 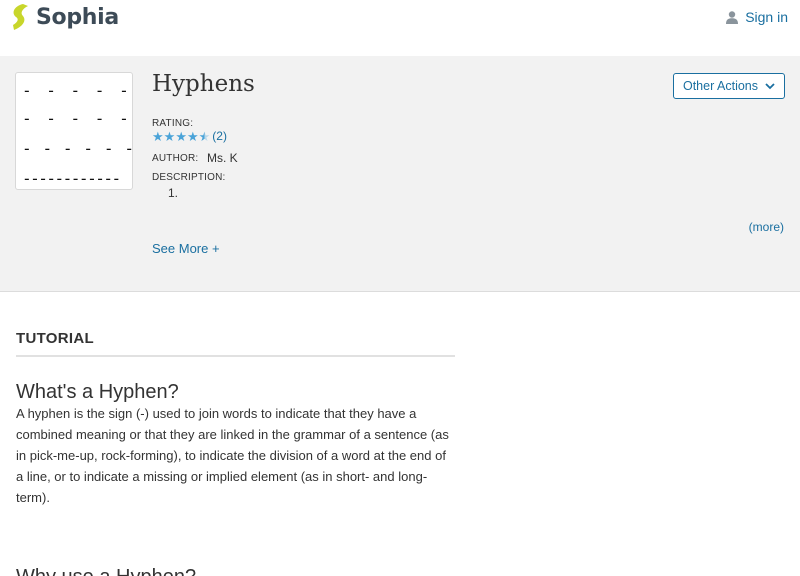 I want to click on section-divider, so click(x=235, y=356).